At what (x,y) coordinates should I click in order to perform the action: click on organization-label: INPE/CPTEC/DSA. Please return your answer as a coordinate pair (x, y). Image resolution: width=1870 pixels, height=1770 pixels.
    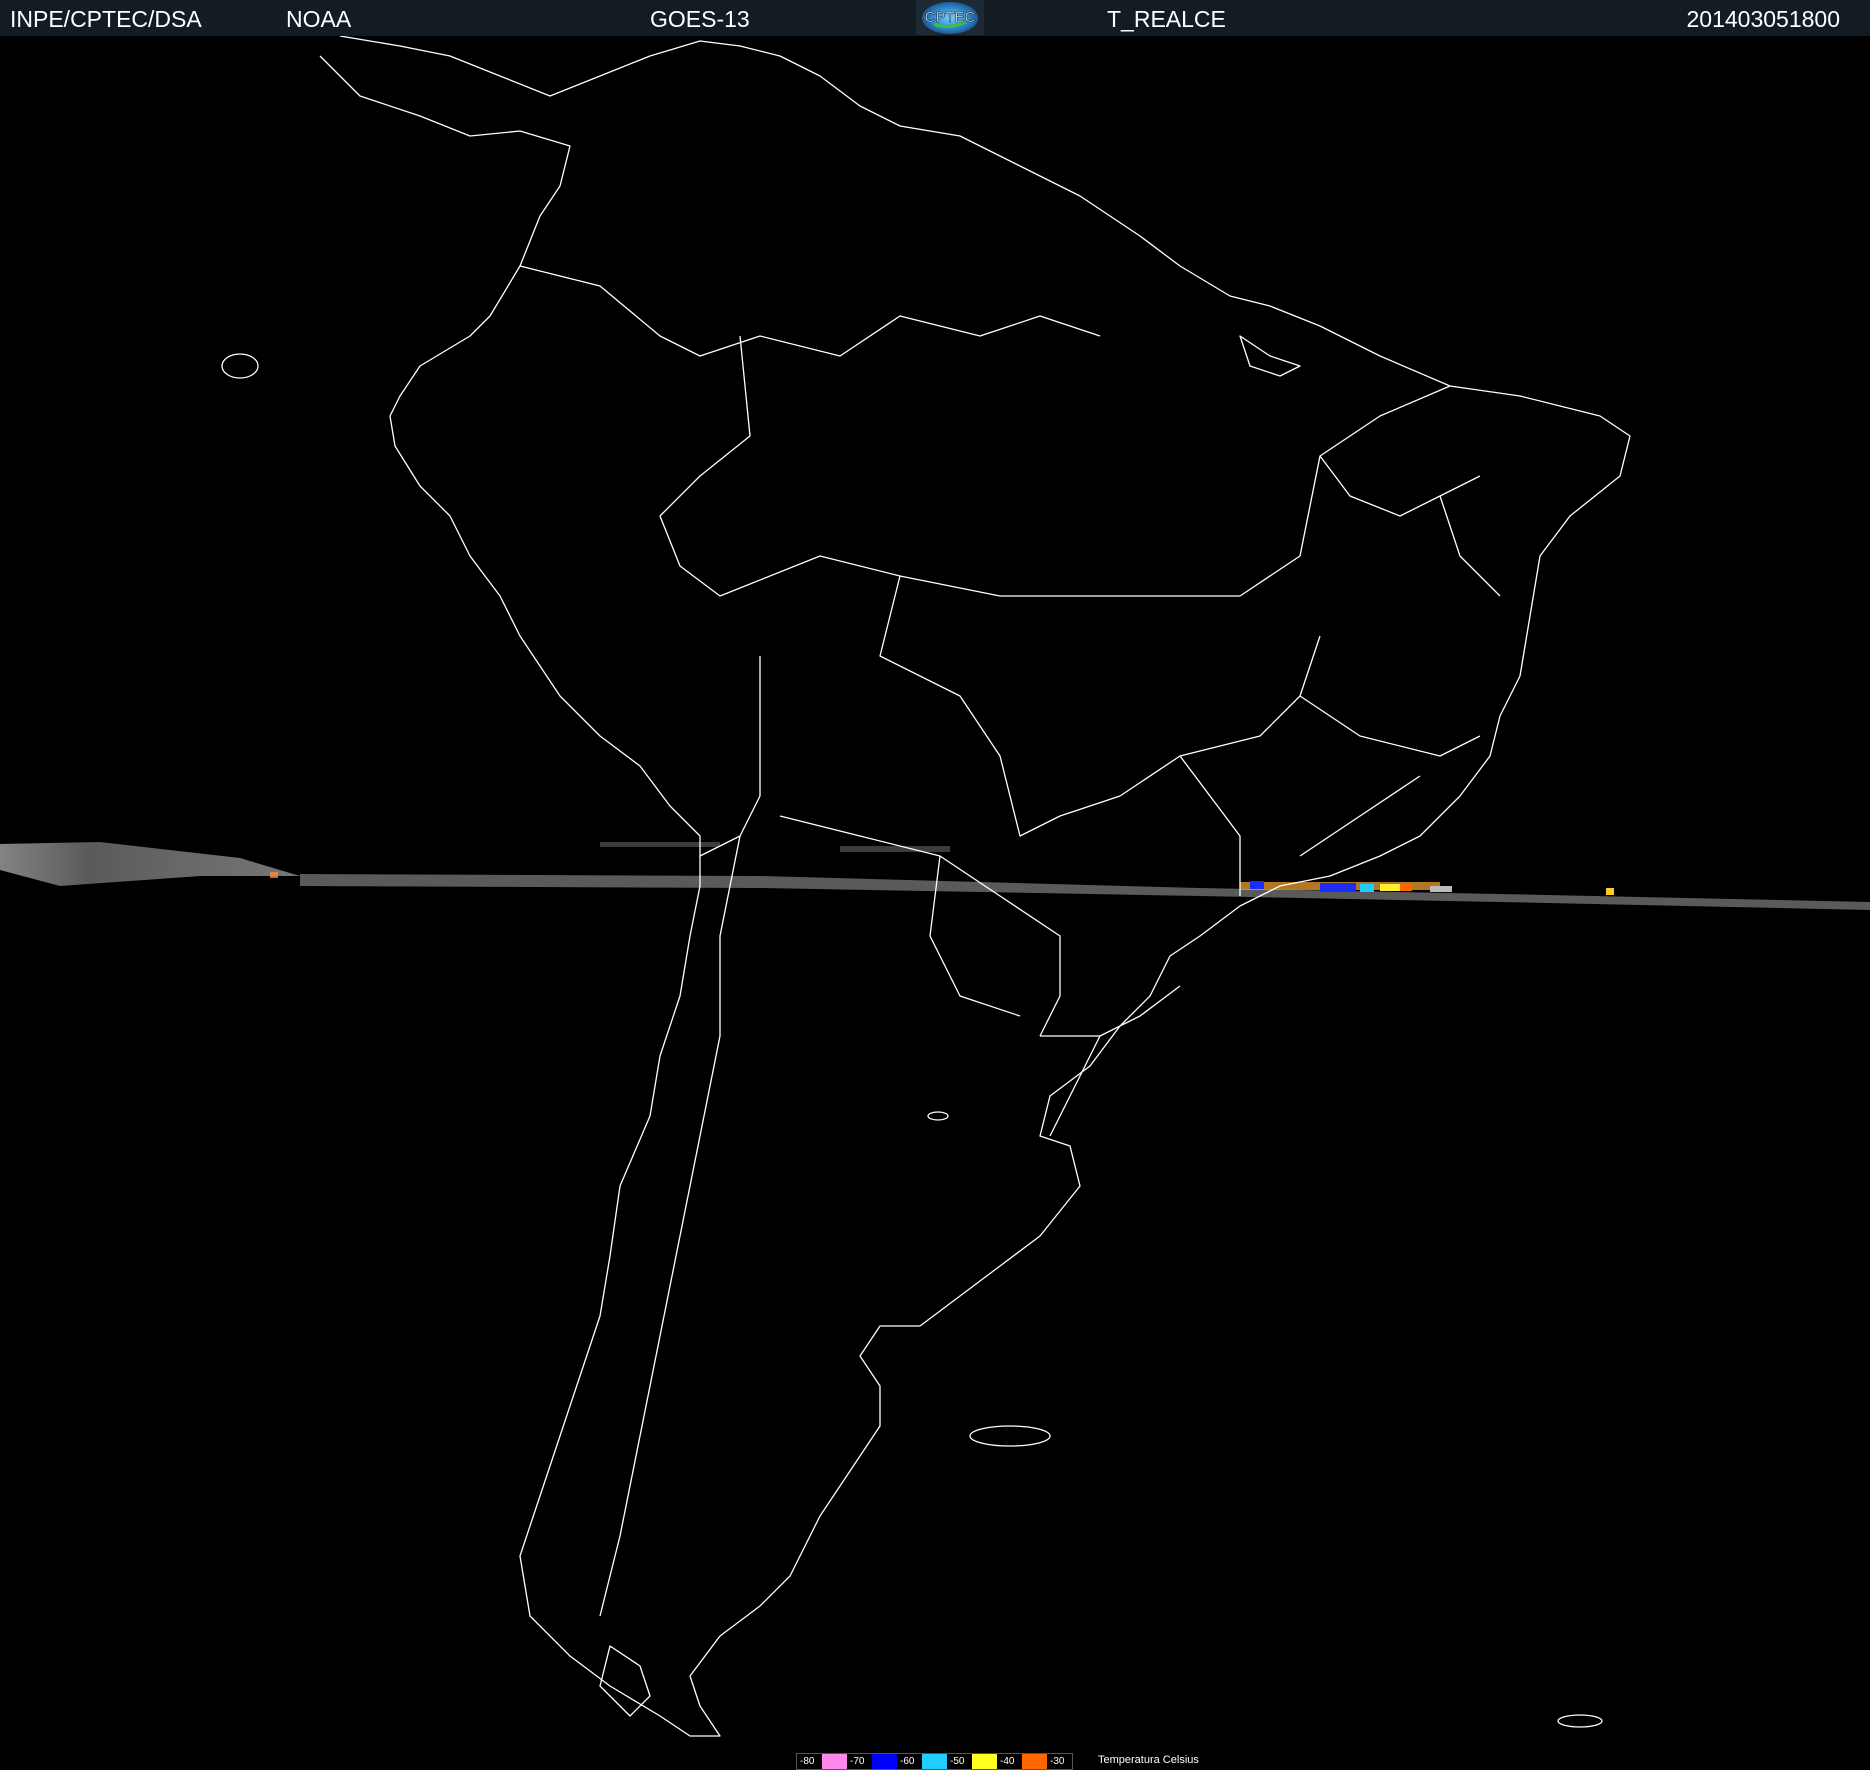
    Looking at the image, I should click on (106, 19).